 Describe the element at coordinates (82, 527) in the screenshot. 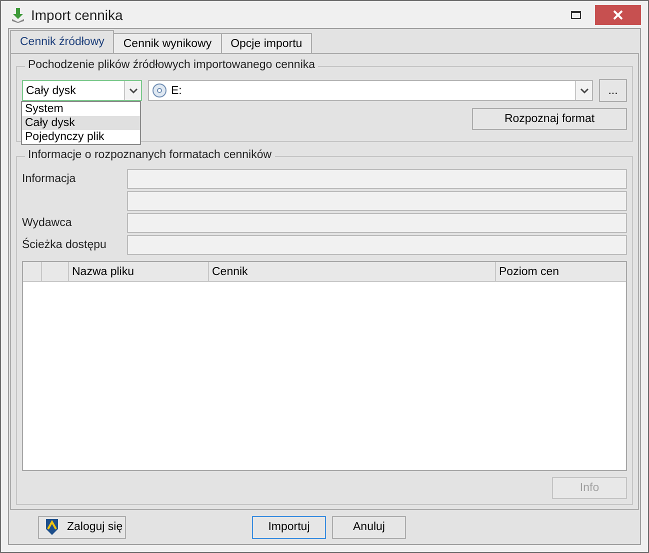

I see `login-button: Zaloguj się` at that location.